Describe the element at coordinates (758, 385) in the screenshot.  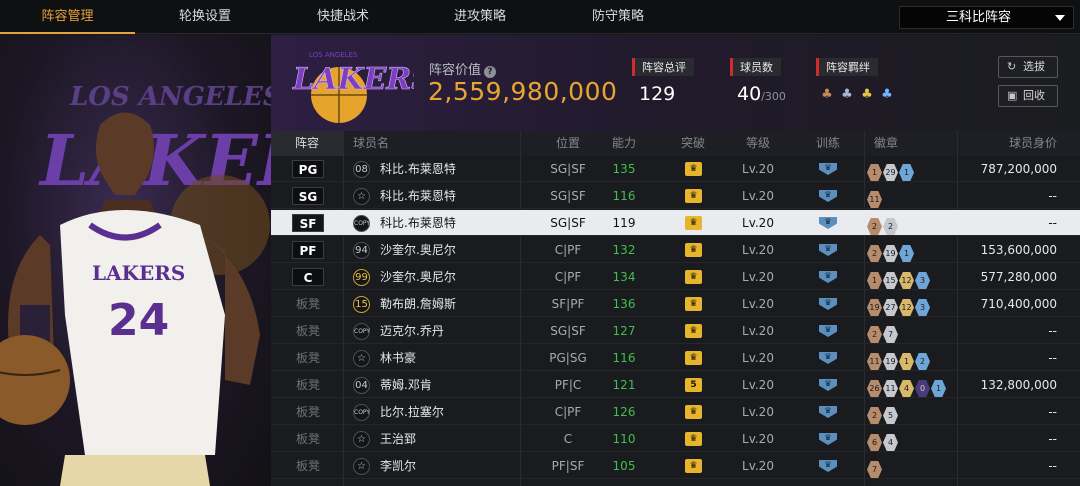
I see `player-level: Lv.20` at that location.